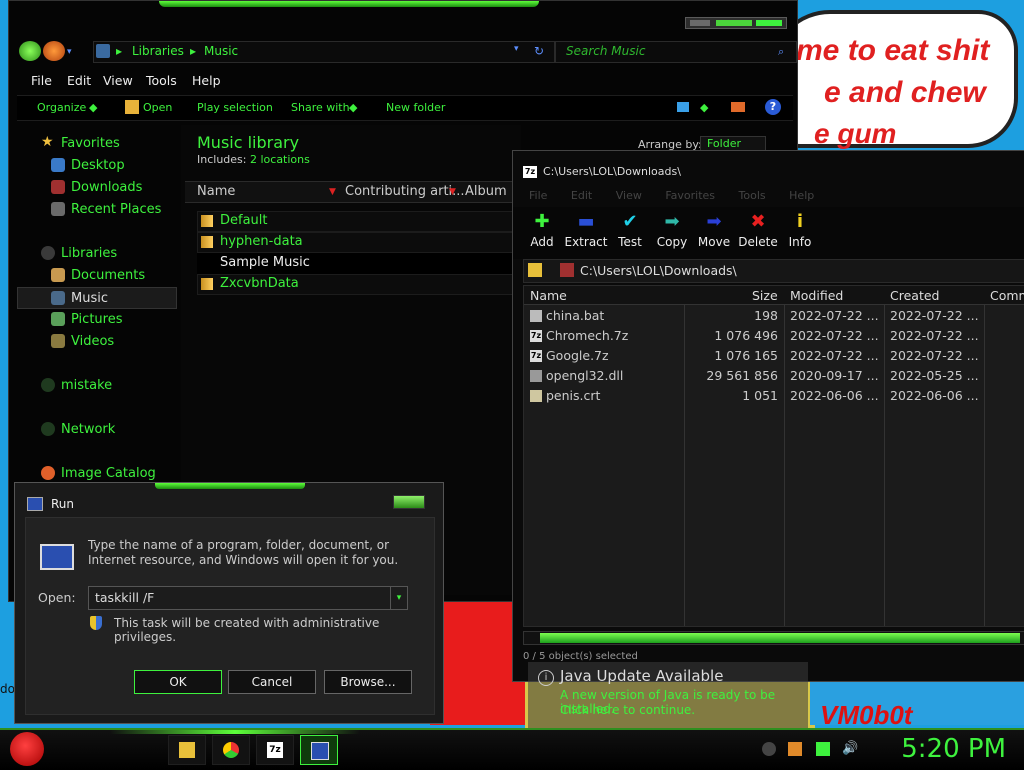 This screenshot has height=770, width=1024. I want to click on nav-documents: Documents, so click(96, 275).